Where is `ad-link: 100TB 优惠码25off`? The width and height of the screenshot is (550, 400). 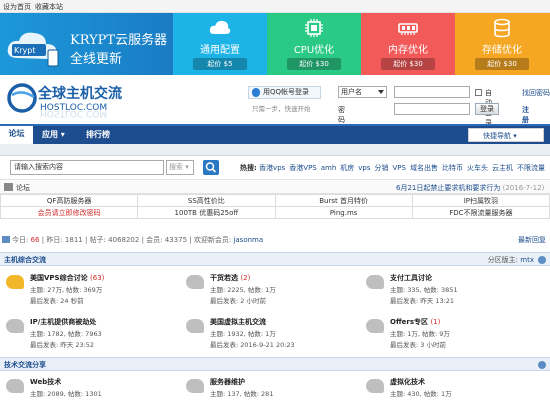
ad-link: 100TB 优惠码25off is located at coordinates (206, 212).